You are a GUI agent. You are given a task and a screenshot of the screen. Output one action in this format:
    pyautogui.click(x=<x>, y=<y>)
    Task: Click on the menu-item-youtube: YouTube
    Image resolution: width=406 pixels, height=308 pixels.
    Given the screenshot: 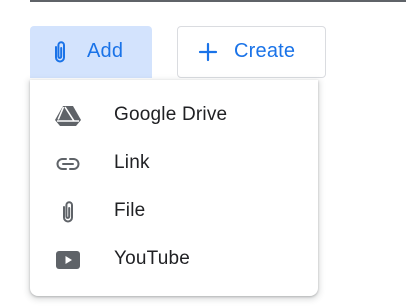 What is the action you would take?
    pyautogui.click(x=174, y=260)
    